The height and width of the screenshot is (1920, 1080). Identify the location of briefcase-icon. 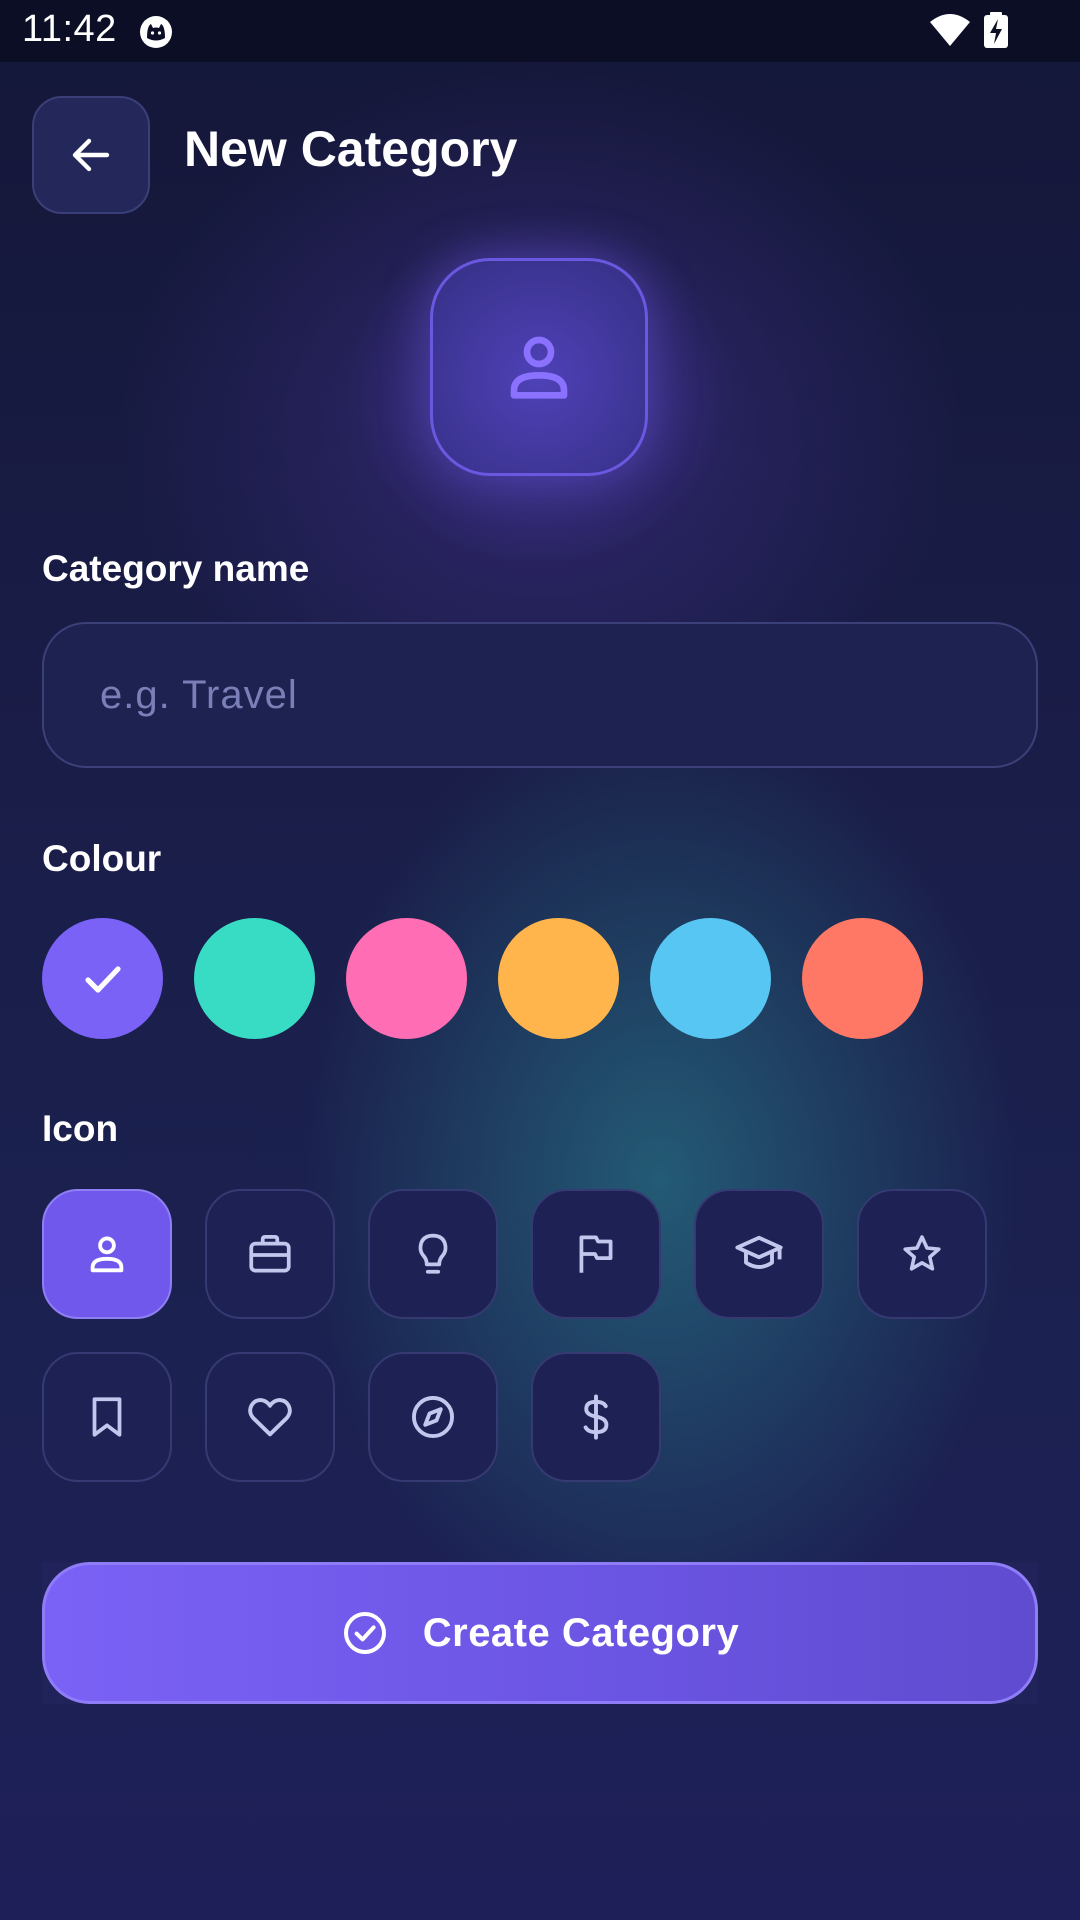
(270, 1254).